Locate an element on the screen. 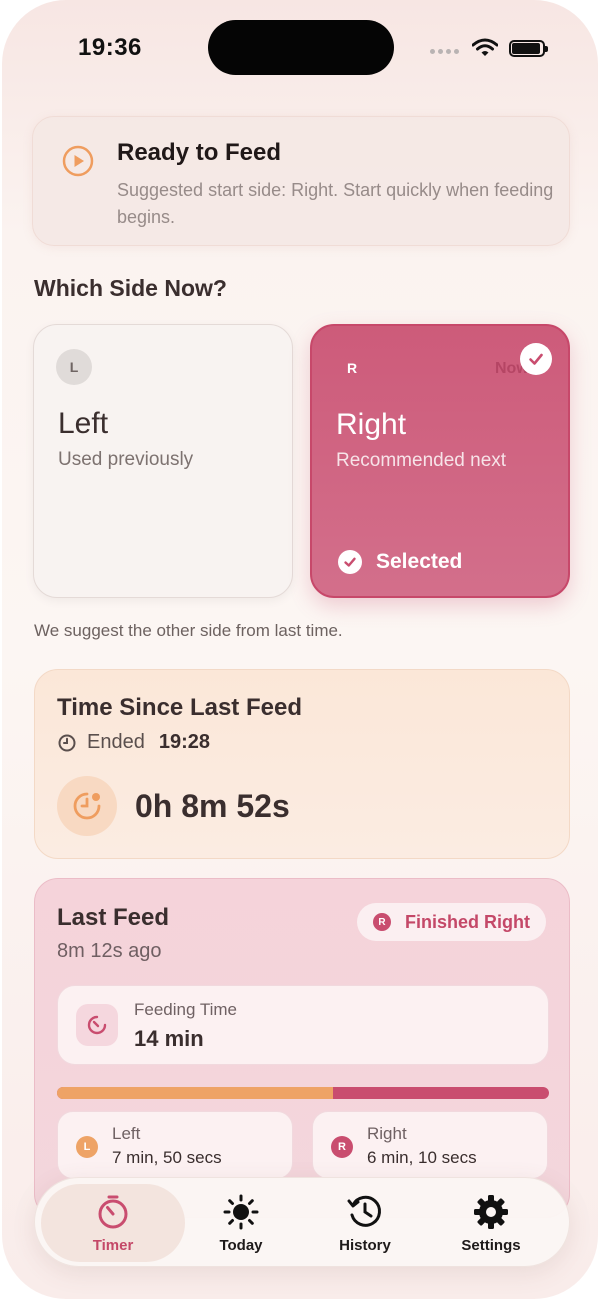 The width and height of the screenshot is (600, 1299). selected-indicator: Selected is located at coordinates (400, 562).